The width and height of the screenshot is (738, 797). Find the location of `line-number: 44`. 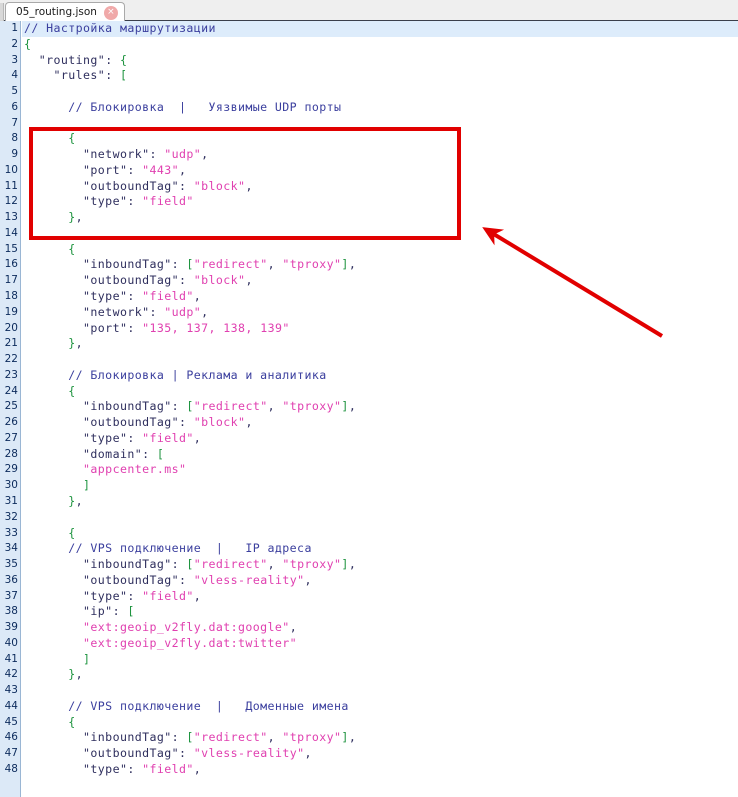

line-number: 44 is located at coordinates (11, 705).